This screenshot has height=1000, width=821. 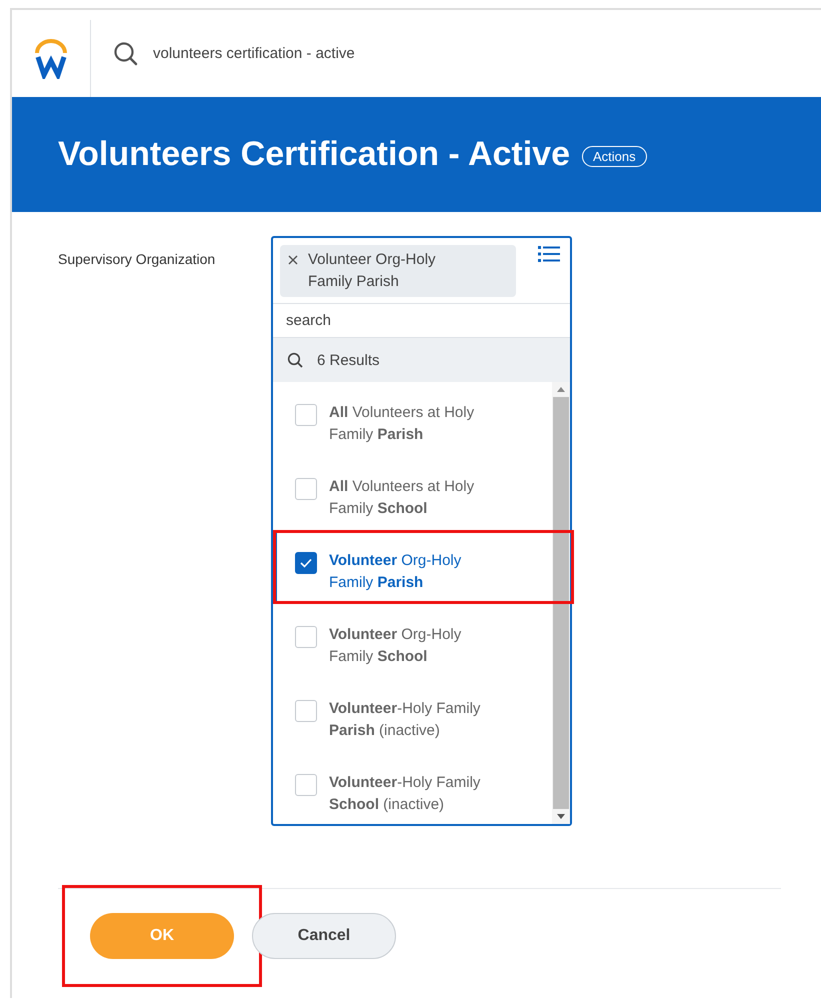 I want to click on selected-chip: Volunteer Org-Holy Family Parish, so click(x=398, y=271).